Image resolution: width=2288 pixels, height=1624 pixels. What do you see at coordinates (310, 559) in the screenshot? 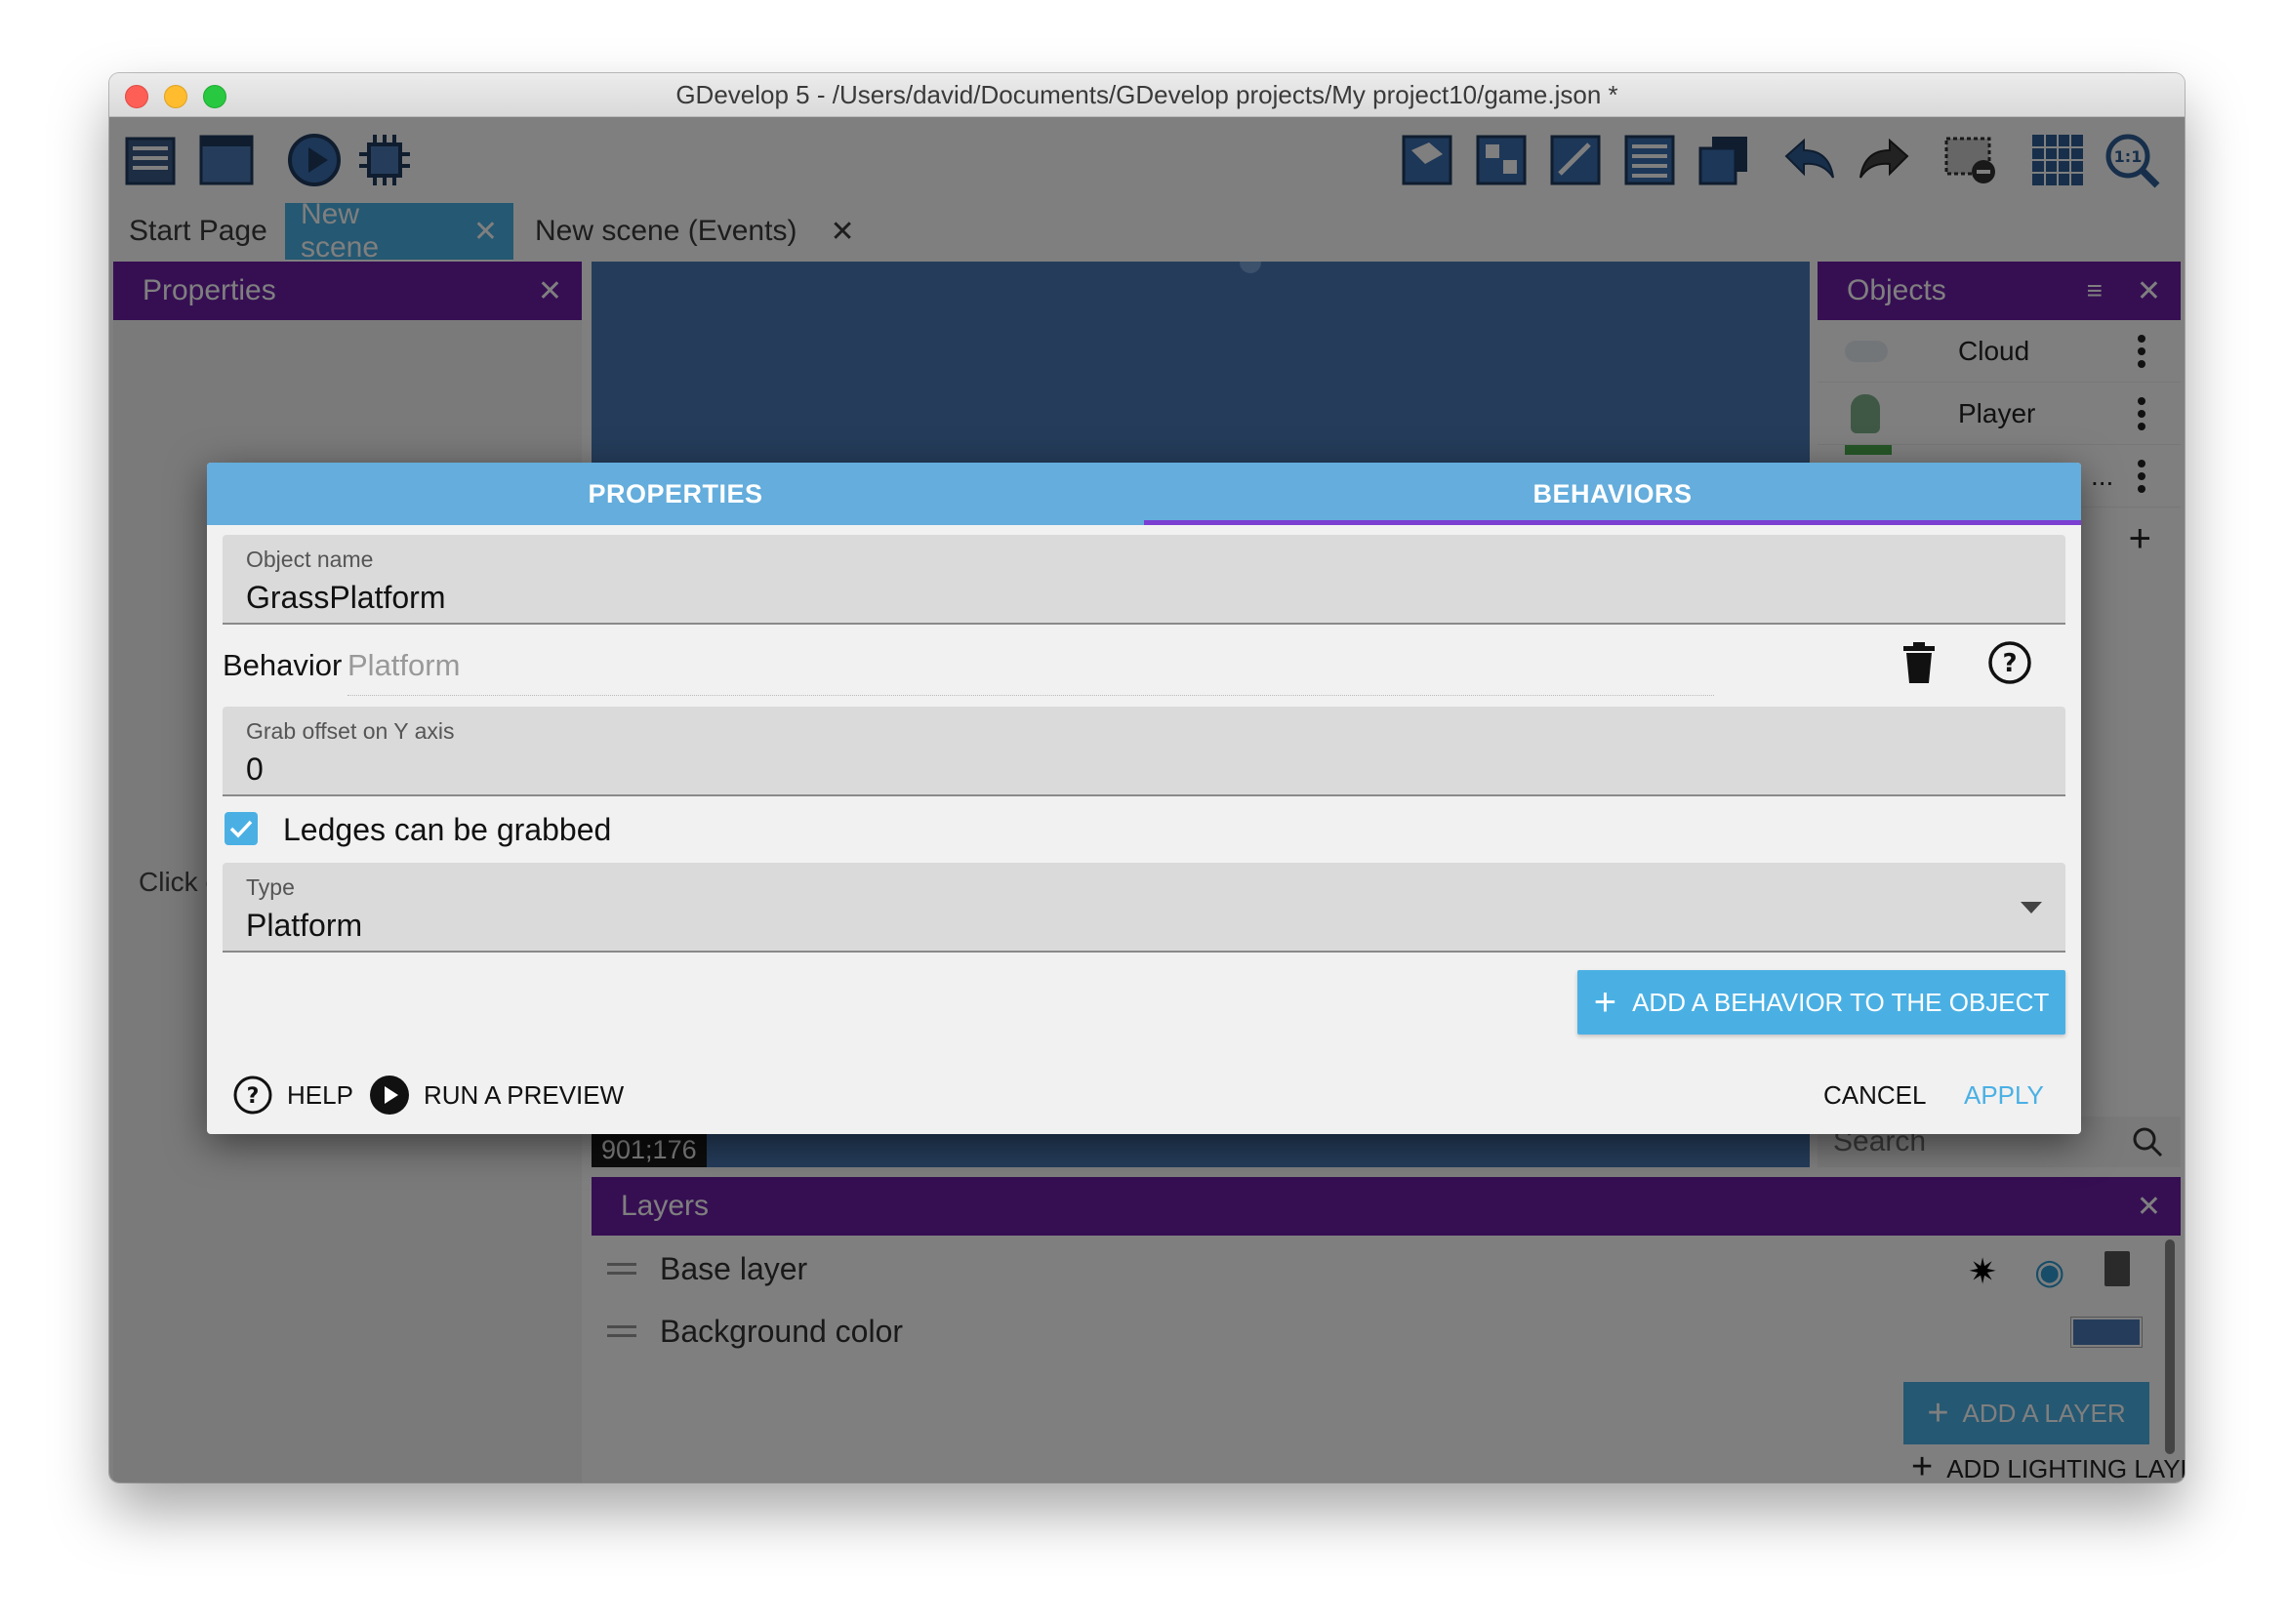
I see `field-label: Object name` at bounding box center [310, 559].